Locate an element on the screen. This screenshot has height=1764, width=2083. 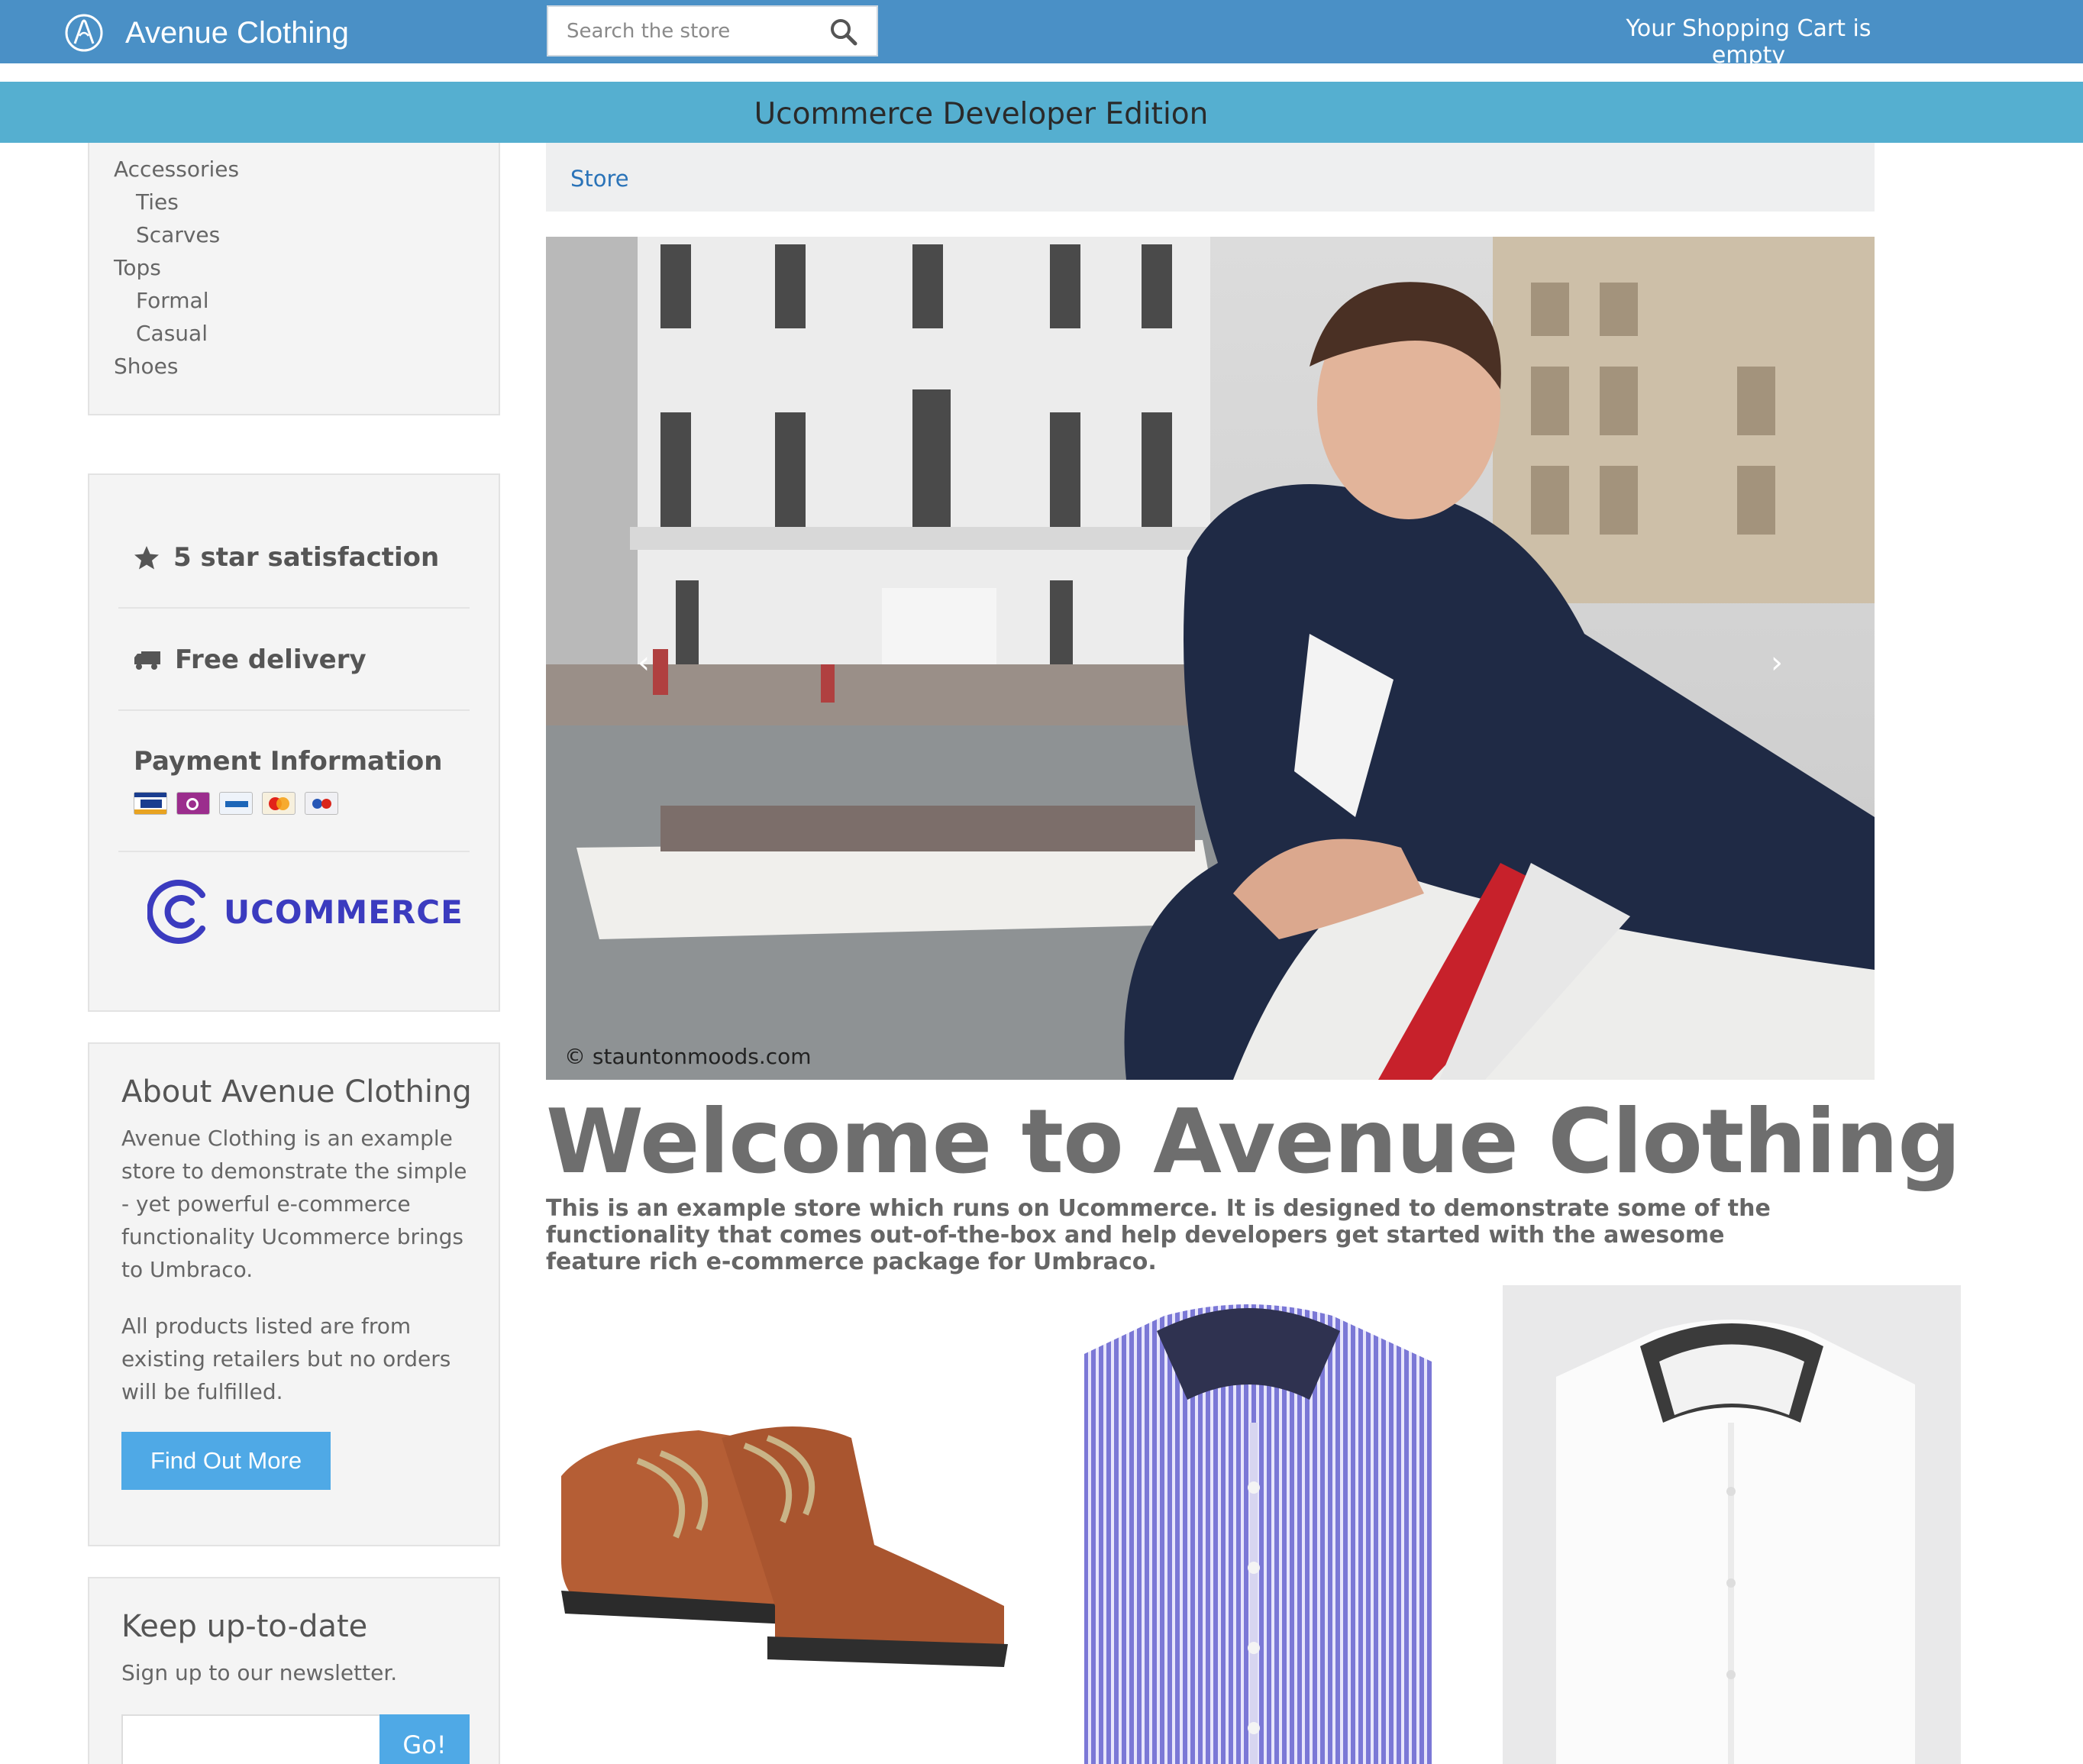
breadcrumb: Store is located at coordinates (1210, 178).